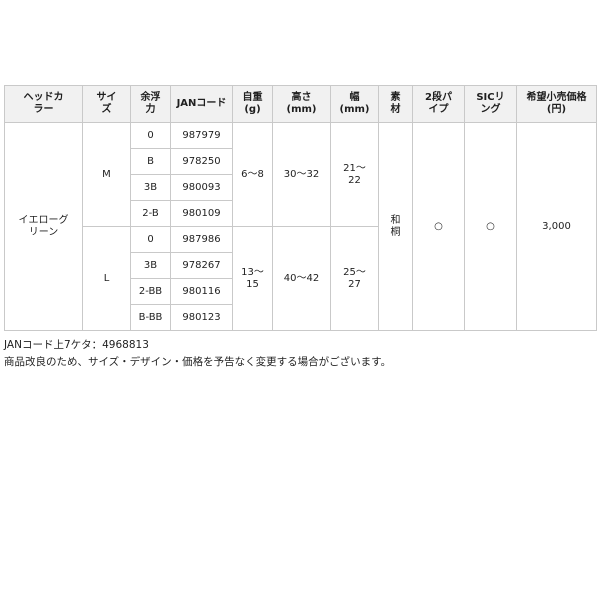 Image resolution: width=600 pixels, height=600 pixels. I want to click on header-material: 素材, so click(395, 104).